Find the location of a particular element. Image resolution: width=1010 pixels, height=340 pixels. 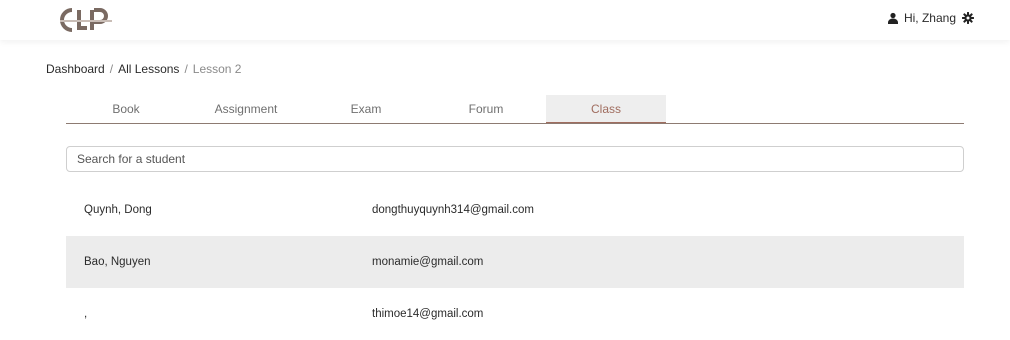

student-row: , thimoe14@gmail.com is located at coordinates (515, 314).